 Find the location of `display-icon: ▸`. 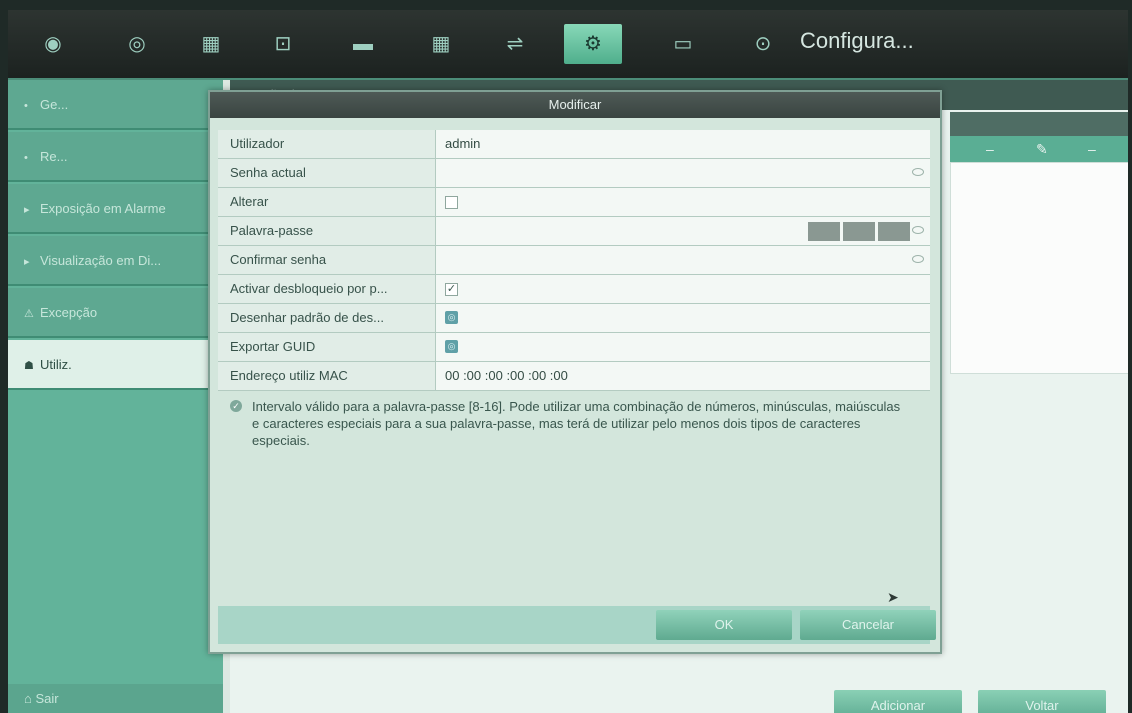

display-icon: ▸ is located at coordinates (27, 262).